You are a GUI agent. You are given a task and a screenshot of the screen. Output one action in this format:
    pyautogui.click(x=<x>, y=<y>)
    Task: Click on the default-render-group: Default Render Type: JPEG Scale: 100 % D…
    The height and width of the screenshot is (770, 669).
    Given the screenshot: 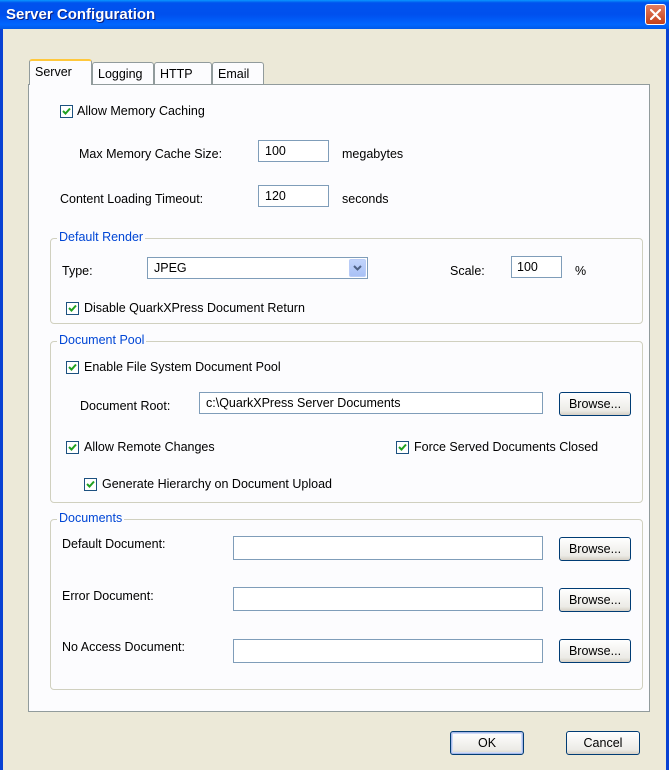 What is the action you would take?
    pyautogui.click(x=346, y=277)
    